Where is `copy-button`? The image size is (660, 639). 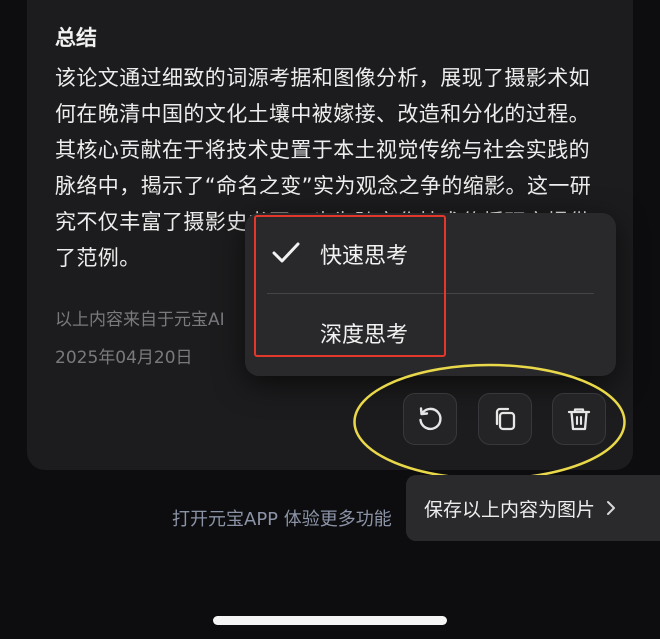 copy-button is located at coordinates (505, 419).